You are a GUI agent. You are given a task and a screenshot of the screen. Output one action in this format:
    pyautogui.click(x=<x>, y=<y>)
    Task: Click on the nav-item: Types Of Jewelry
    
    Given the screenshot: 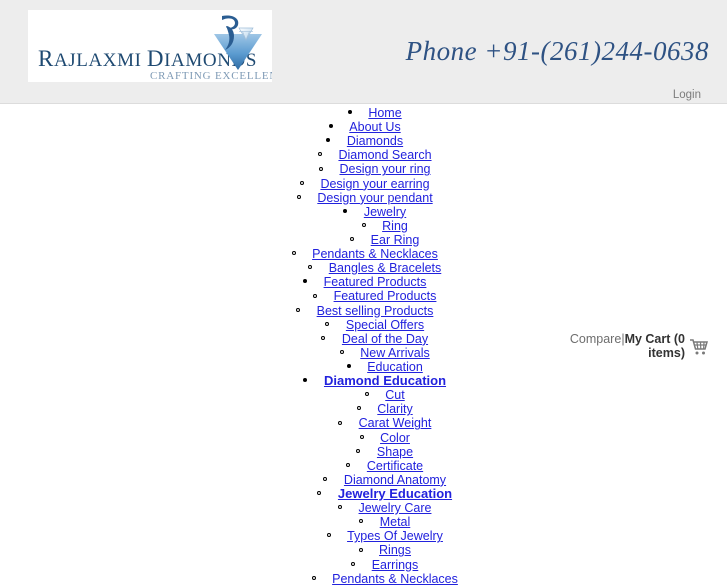 What is the action you would take?
    pyautogui.click(x=363, y=536)
    